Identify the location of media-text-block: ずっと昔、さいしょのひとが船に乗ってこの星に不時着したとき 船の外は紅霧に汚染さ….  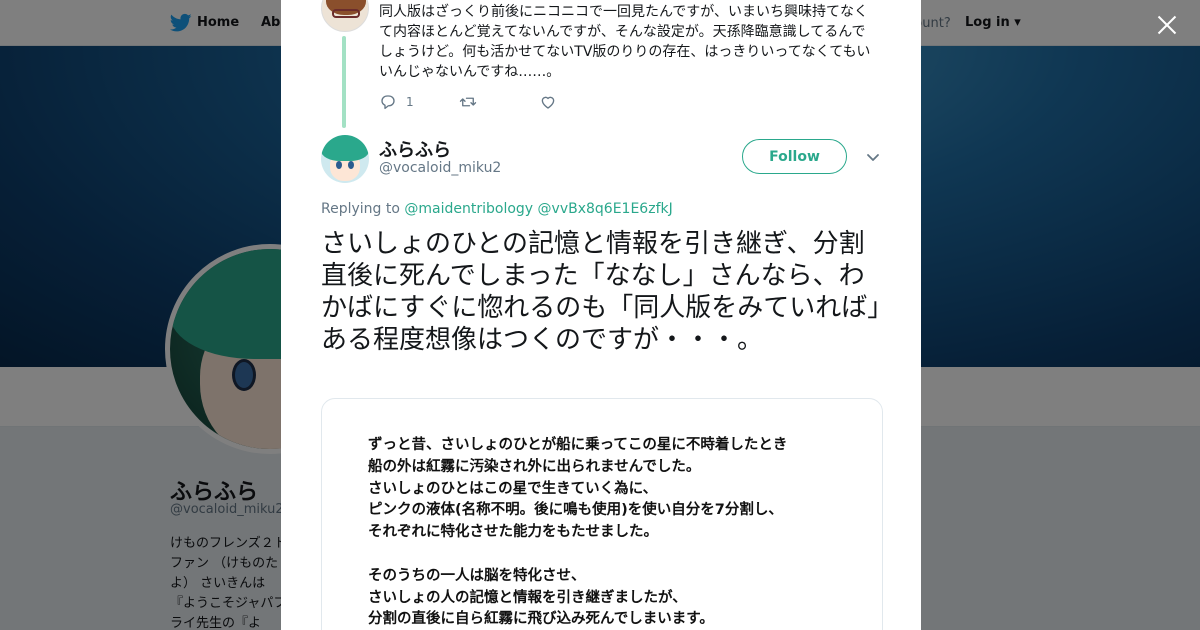
(623, 532).